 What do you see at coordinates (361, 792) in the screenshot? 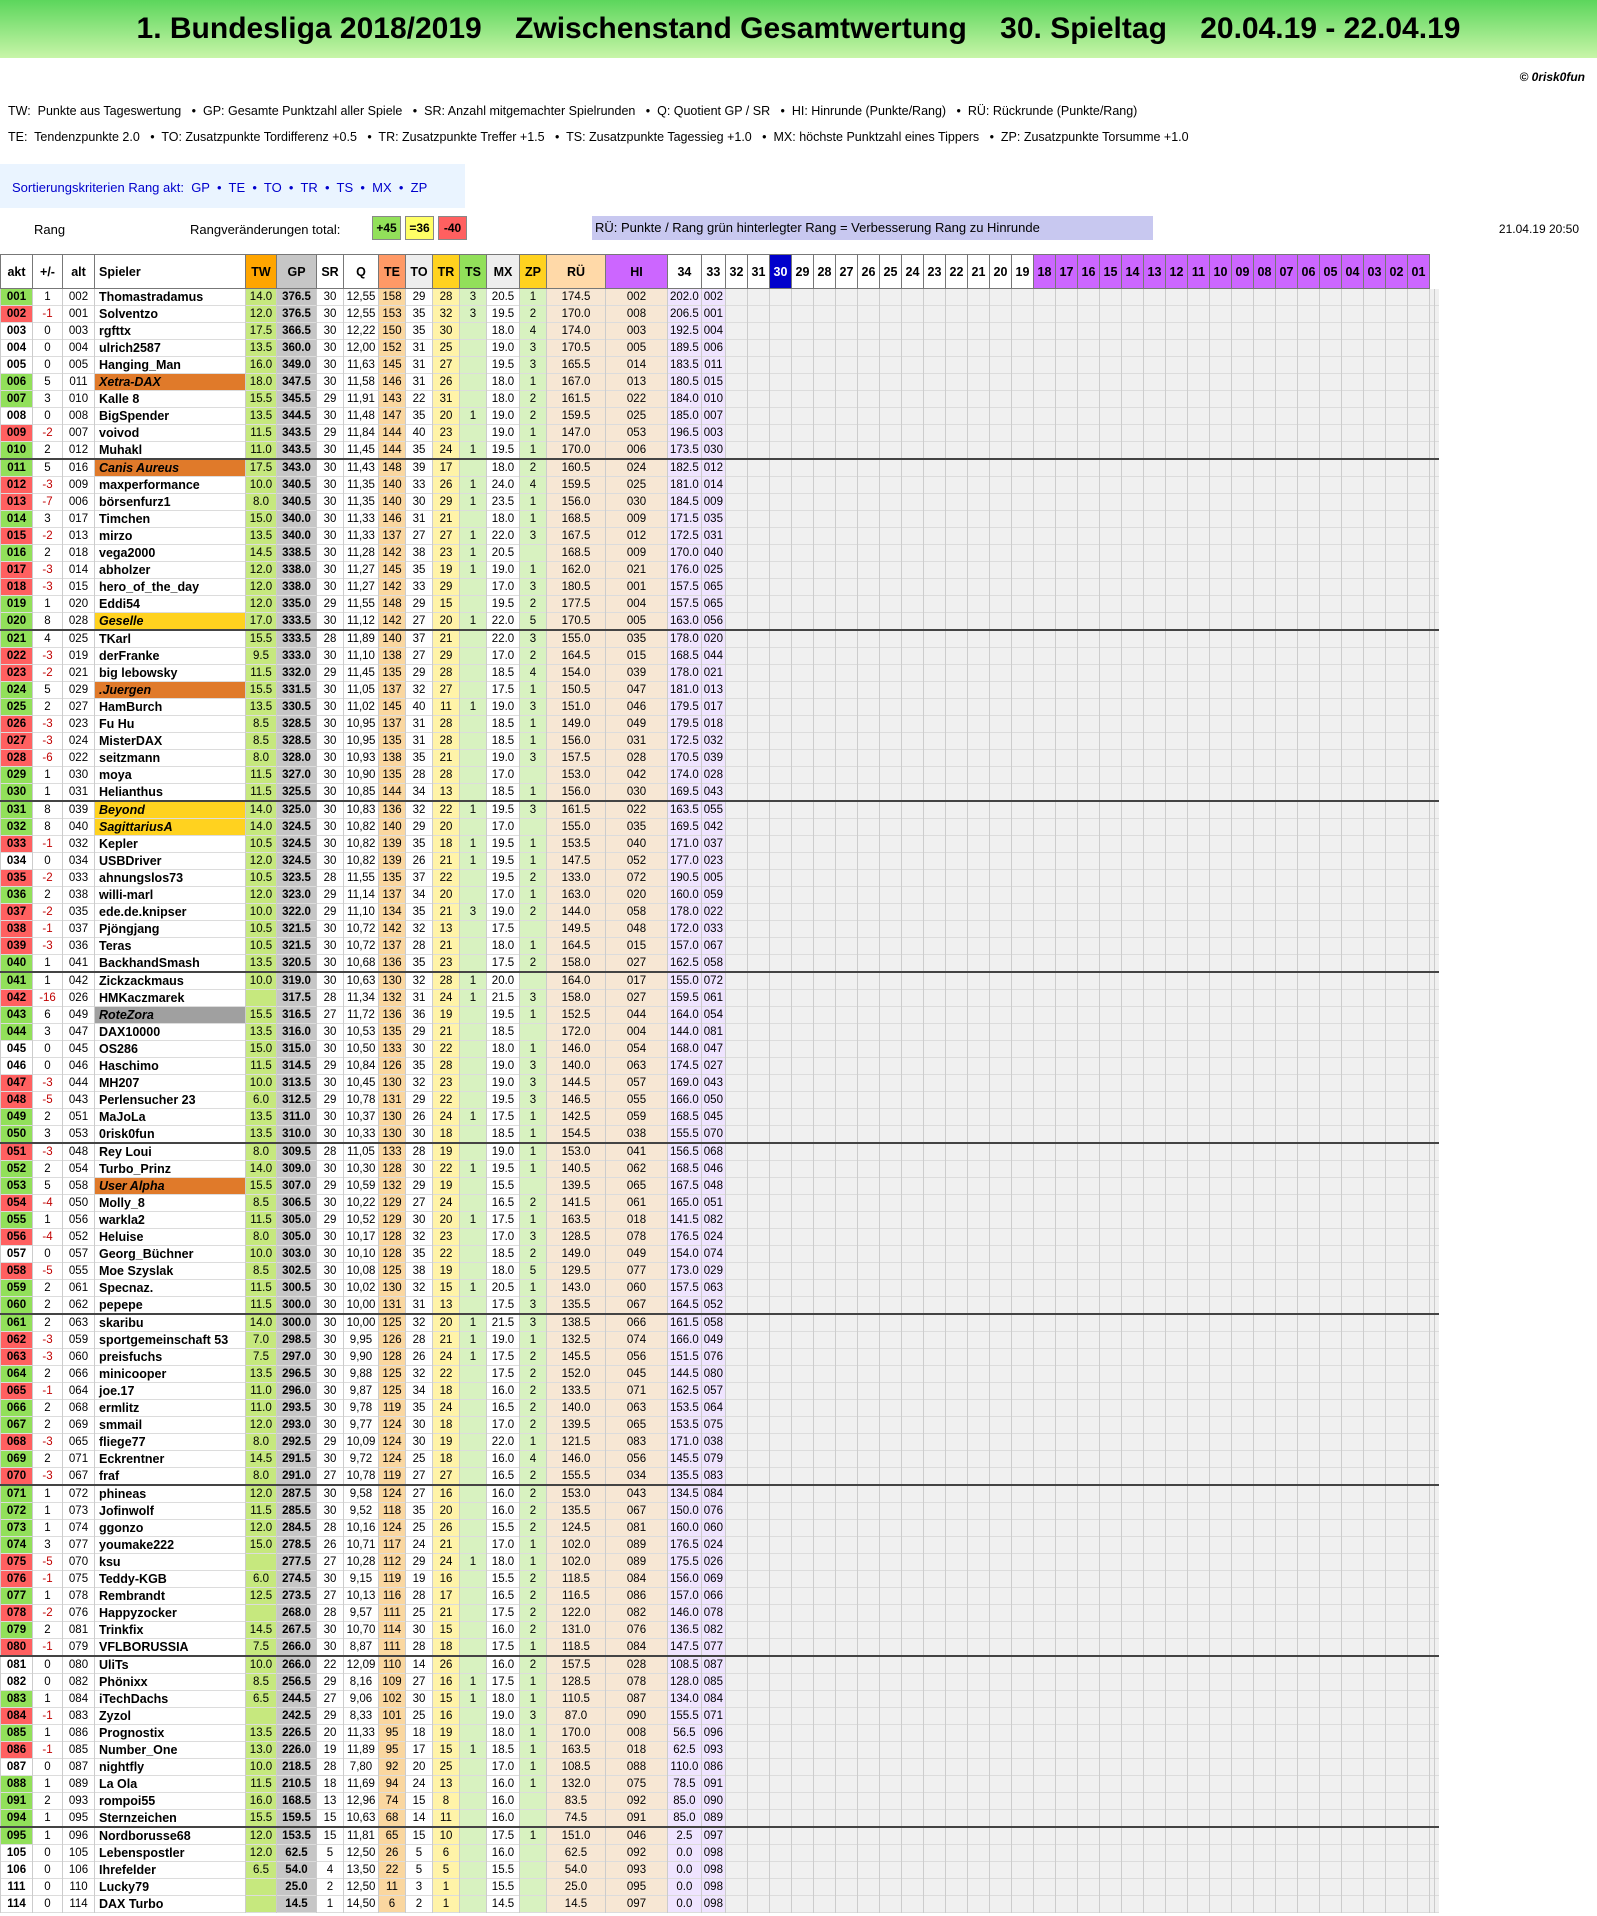
I see `q-value: 10,85` at bounding box center [361, 792].